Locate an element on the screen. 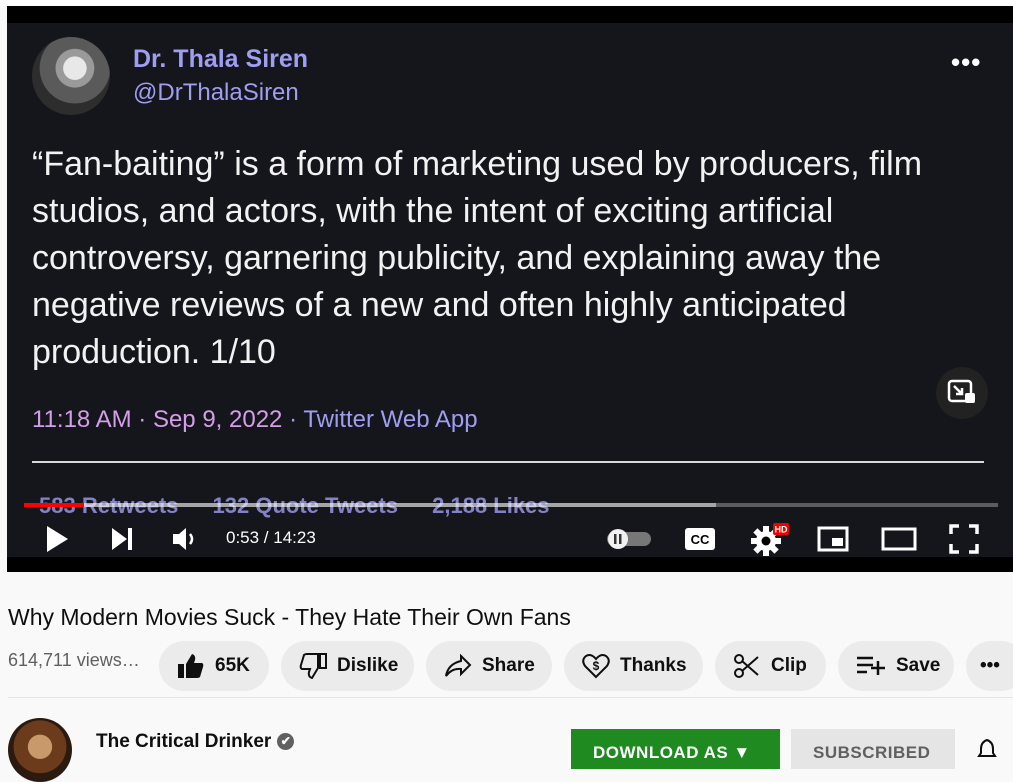  play-icon is located at coordinates (57, 539).